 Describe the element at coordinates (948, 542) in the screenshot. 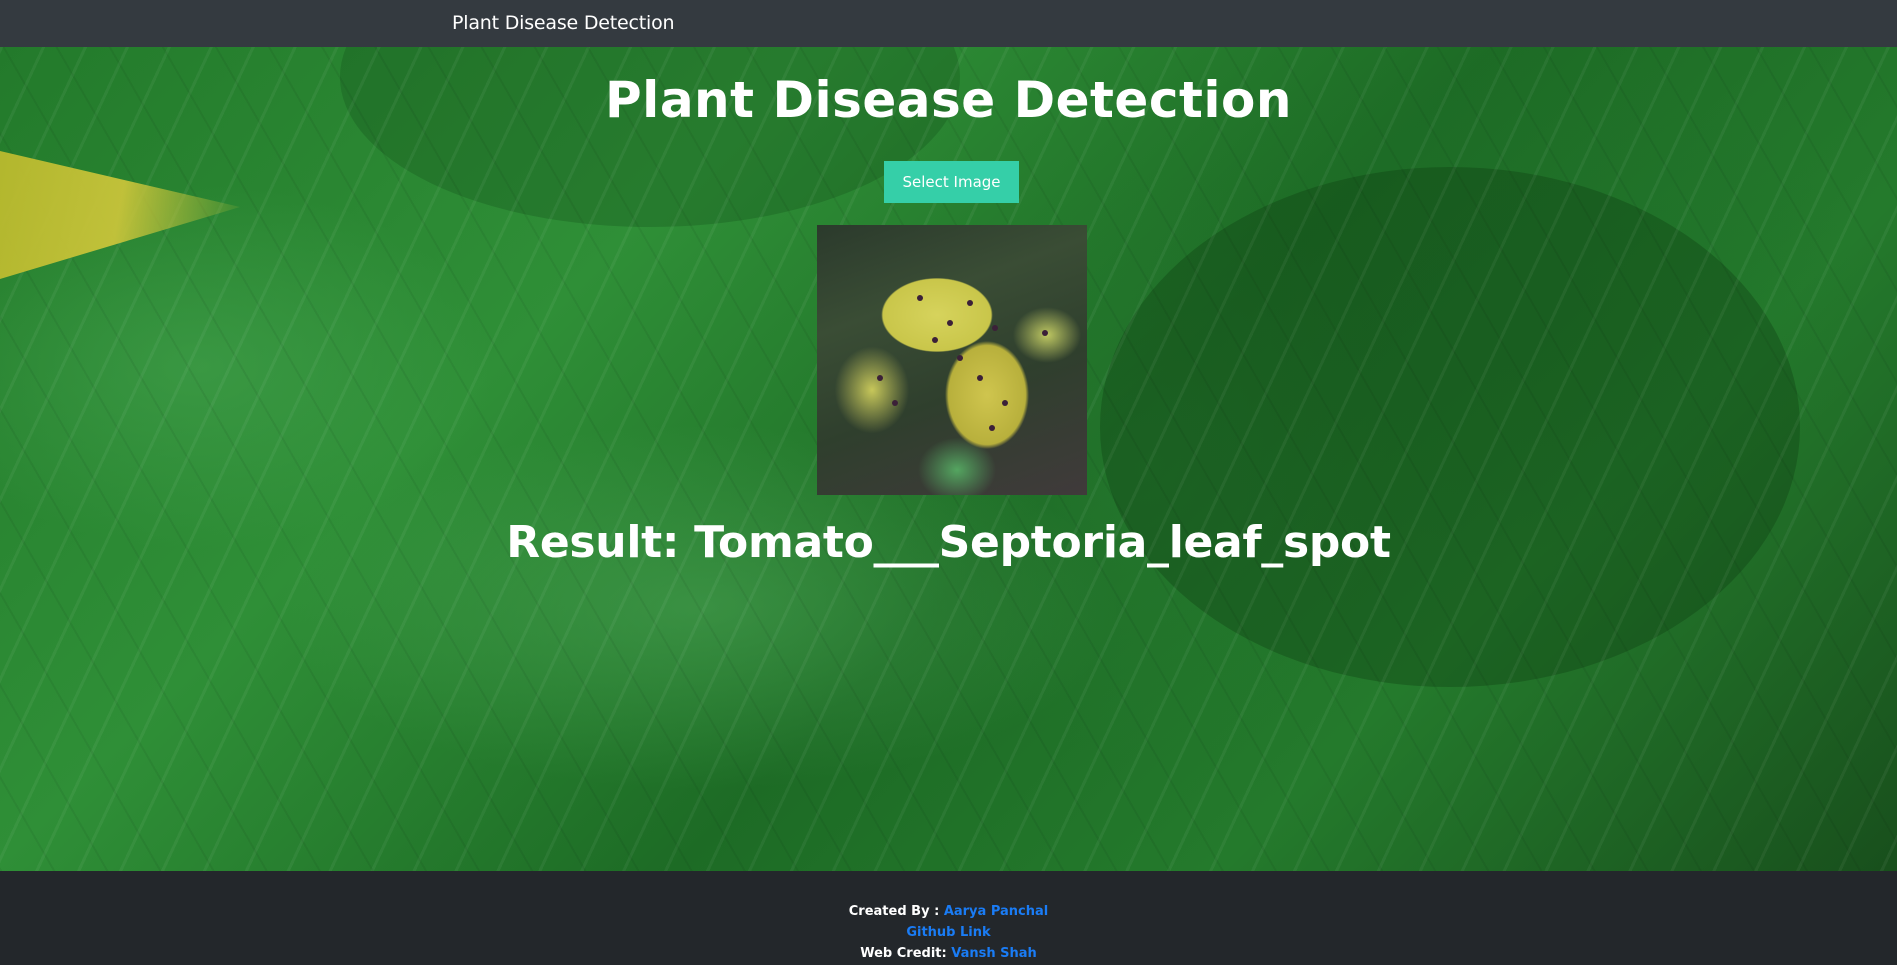

I see `prediction-result: Result: Tomato___Septoria_leaf_spot` at that location.